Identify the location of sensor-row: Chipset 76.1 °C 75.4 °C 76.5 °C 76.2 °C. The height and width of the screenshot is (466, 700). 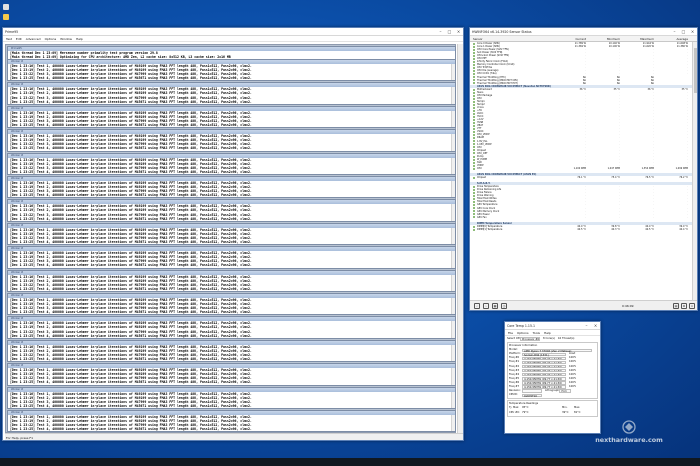
(581, 177).